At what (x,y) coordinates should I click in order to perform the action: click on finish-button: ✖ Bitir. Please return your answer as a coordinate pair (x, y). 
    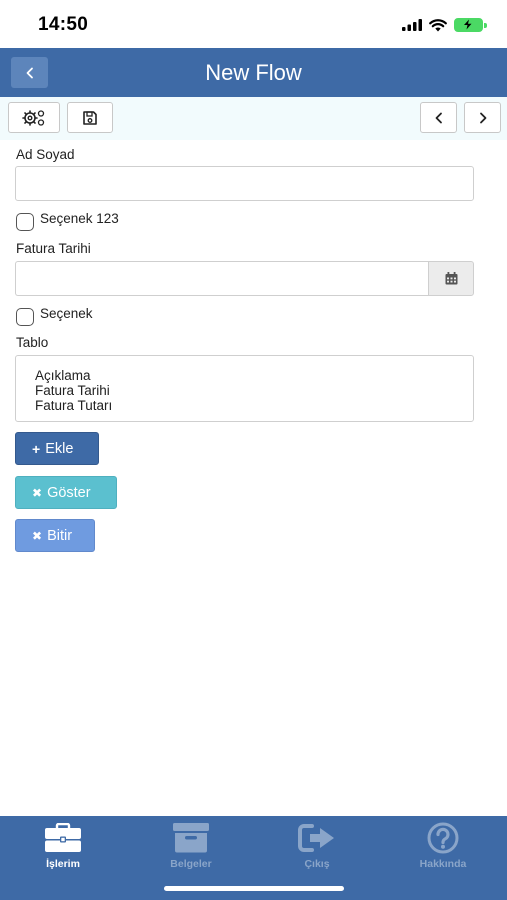
    Looking at the image, I should click on (55, 535).